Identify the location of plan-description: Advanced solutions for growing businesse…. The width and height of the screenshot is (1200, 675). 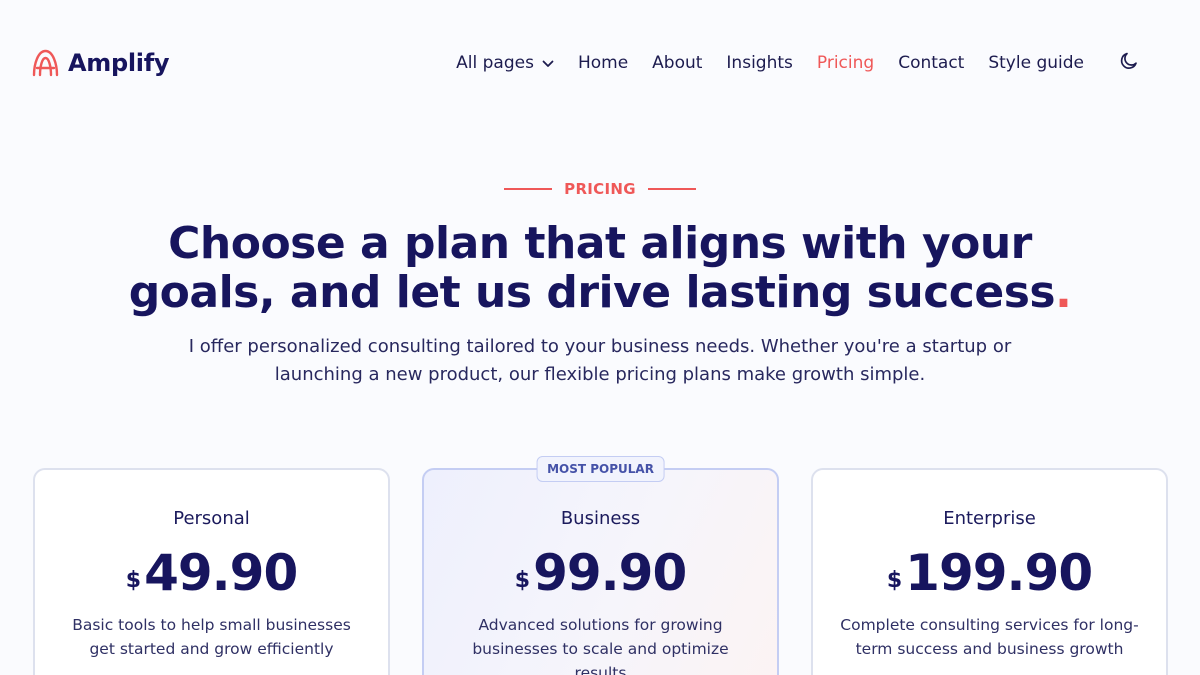
(600, 645).